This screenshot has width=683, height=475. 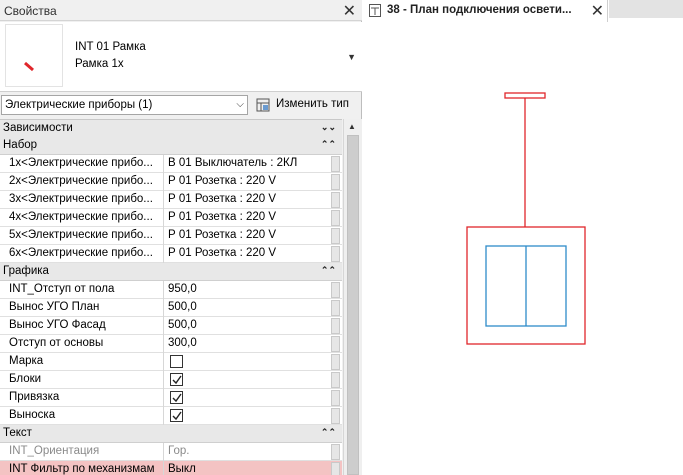 I want to click on property-name: INT Фильтр по механизмам, so click(x=82, y=468).